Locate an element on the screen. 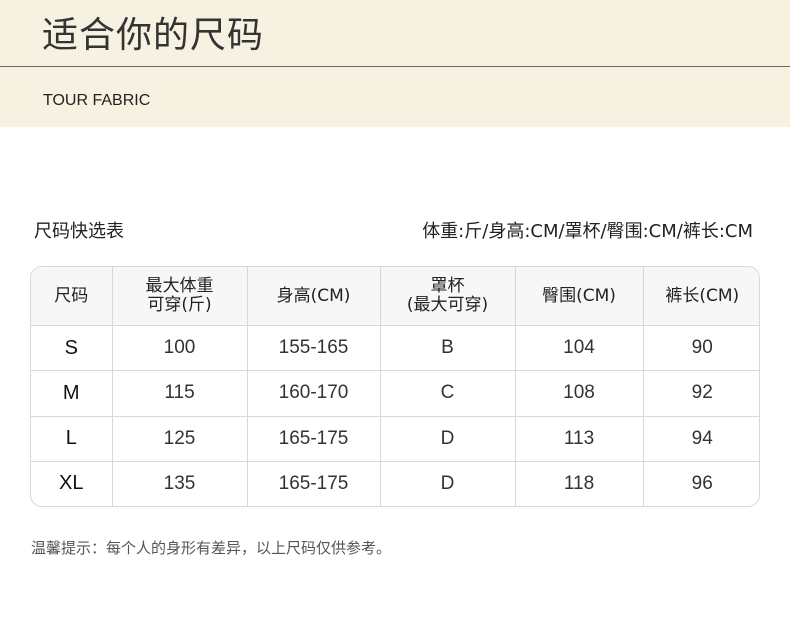 This screenshot has height=634, width=790. table-row: M 115 160-170 C 108 92 is located at coordinates (395, 393).